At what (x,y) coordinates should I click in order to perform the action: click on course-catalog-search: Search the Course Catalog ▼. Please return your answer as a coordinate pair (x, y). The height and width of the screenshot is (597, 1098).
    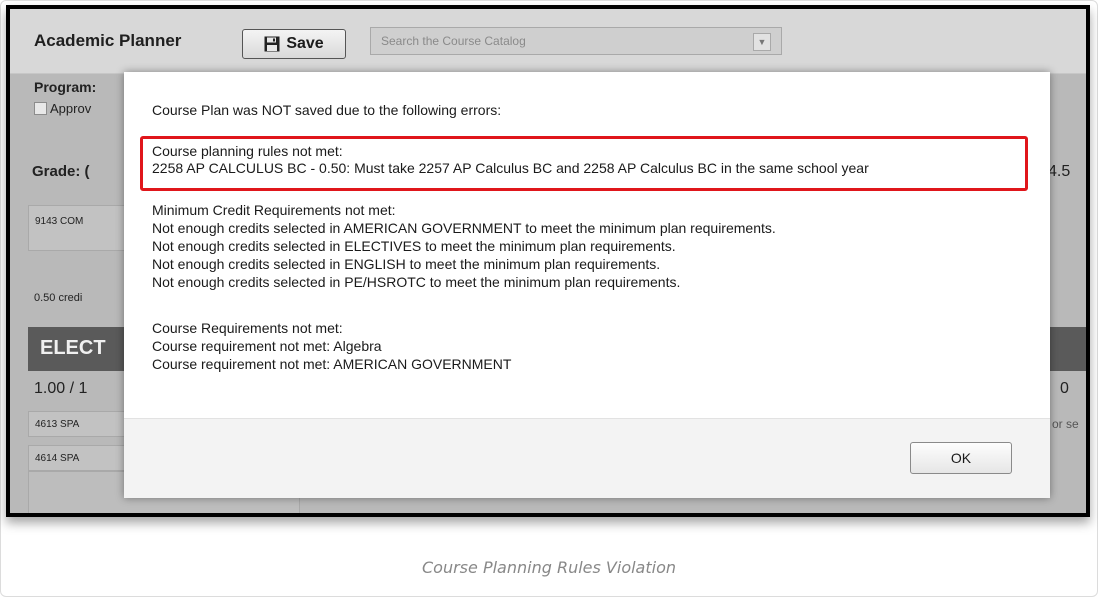
    Looking at the image, I should click on (576, 41).